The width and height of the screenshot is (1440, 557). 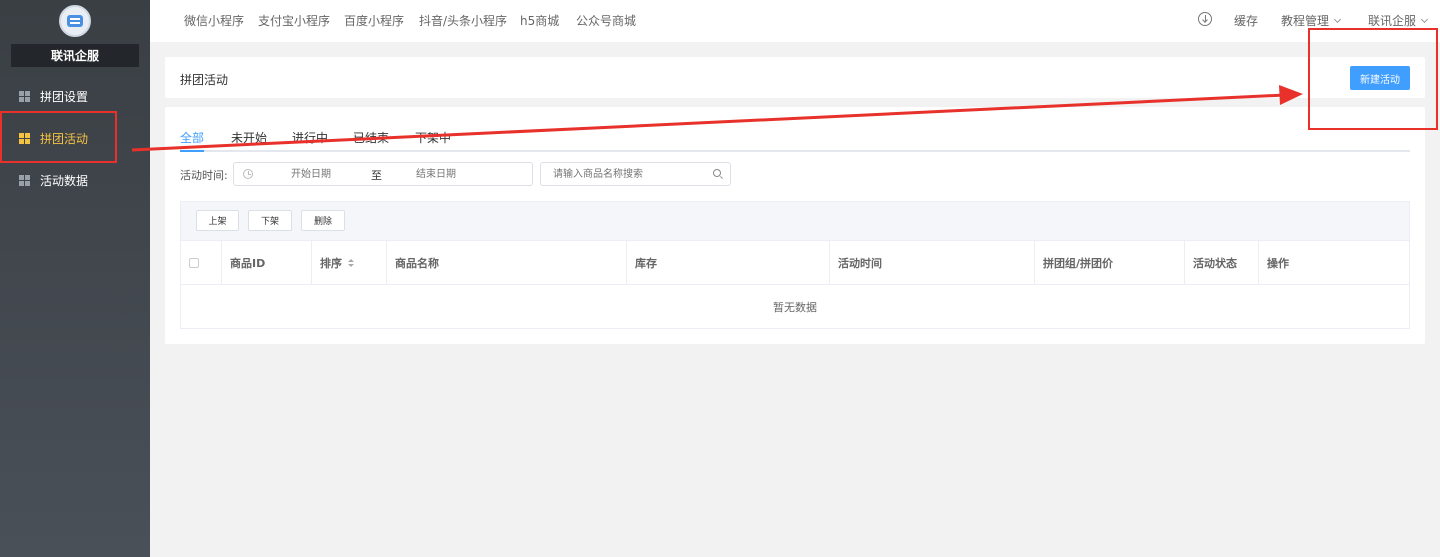 What do you see at coordinates (267, 262) in the screenshot?
I see `column-product-id: 商品ID` at bounding box center [267, 262].